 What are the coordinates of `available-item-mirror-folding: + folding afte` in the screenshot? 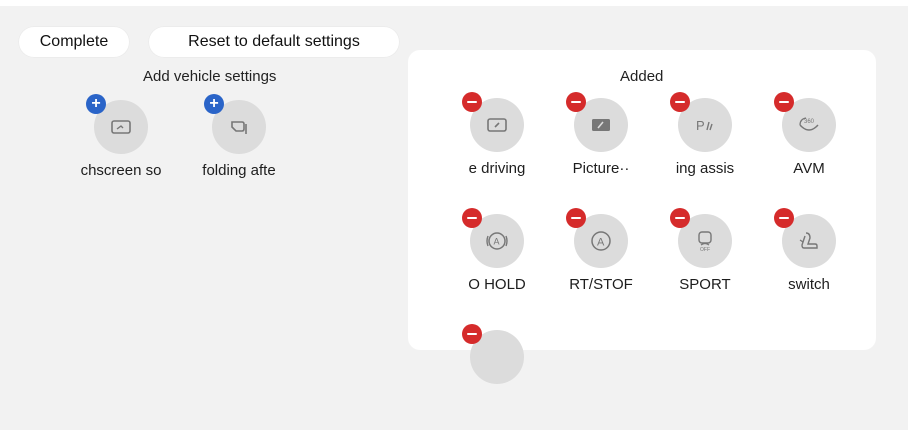 It's located at (241, 147).